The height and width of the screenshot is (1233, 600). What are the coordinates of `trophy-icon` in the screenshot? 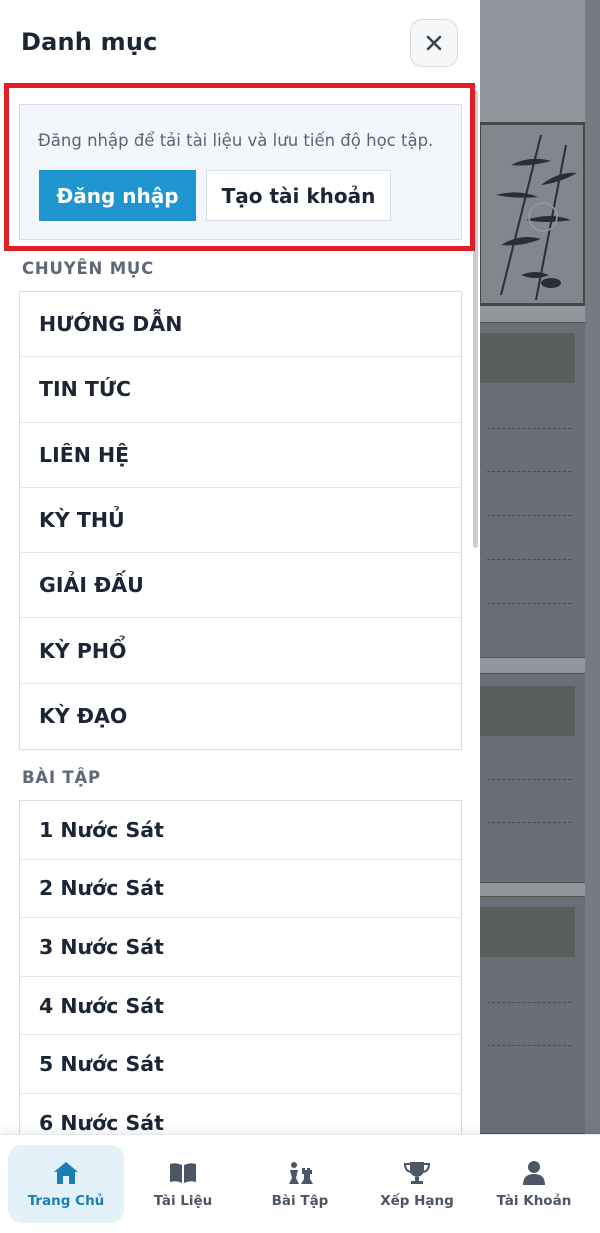 It's located at (417, 1173).